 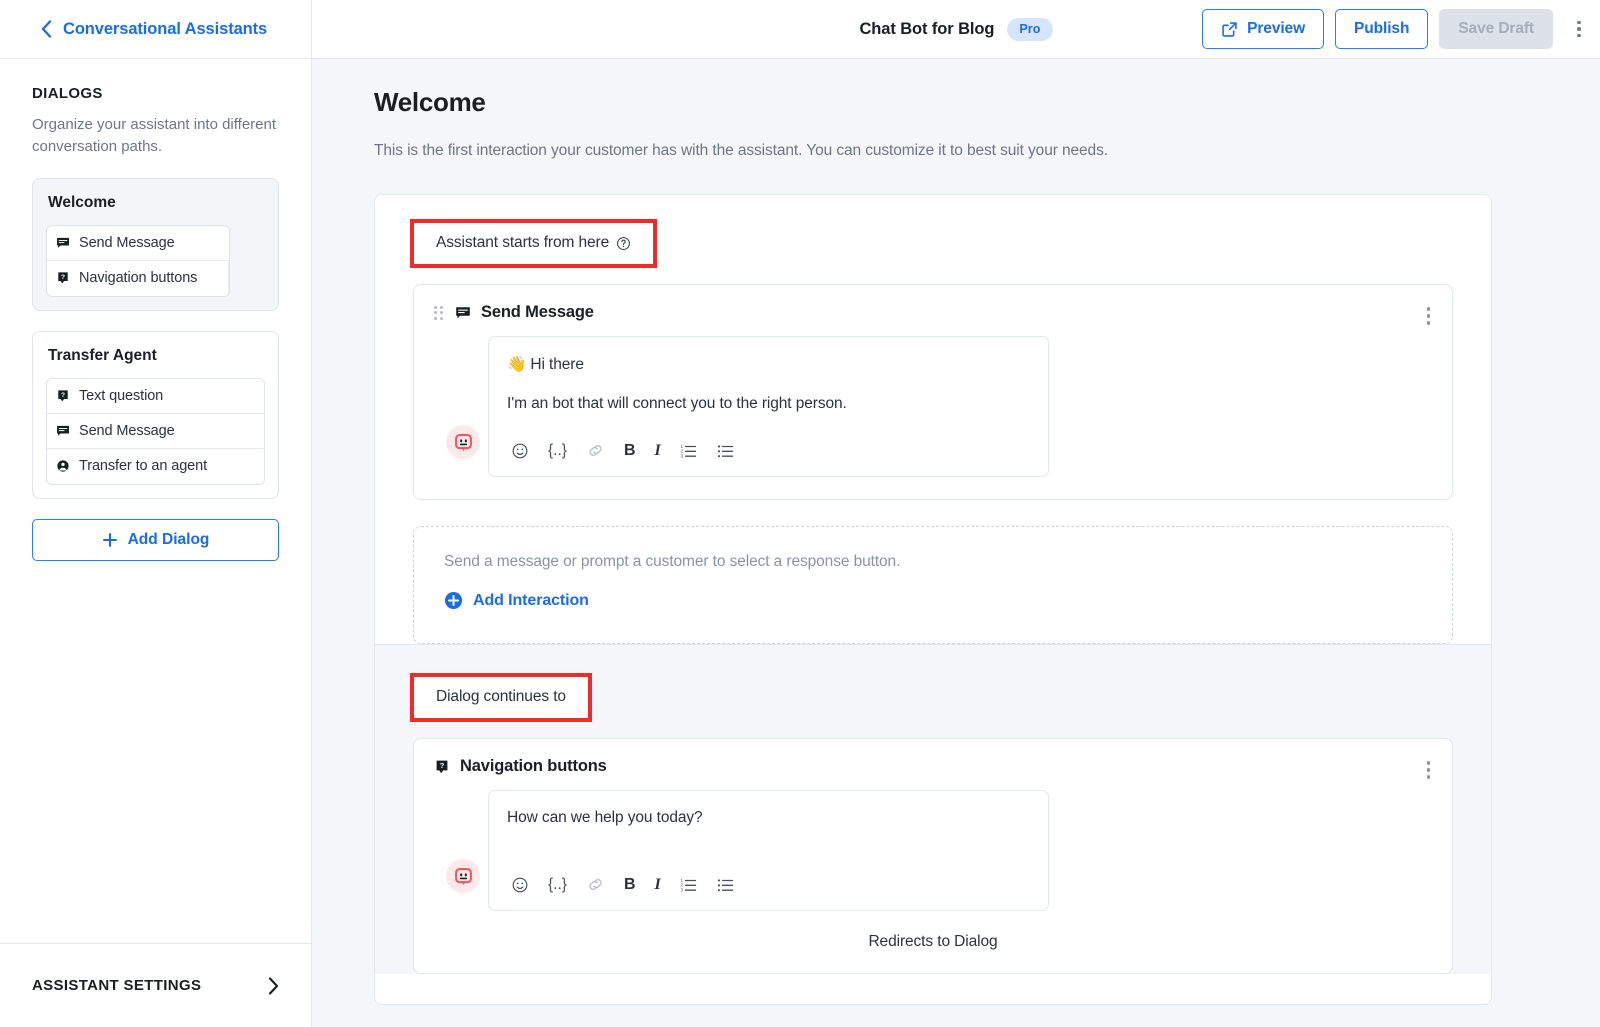 I want to click on preview-button-label: Preview, so click(x=1276, y=28).